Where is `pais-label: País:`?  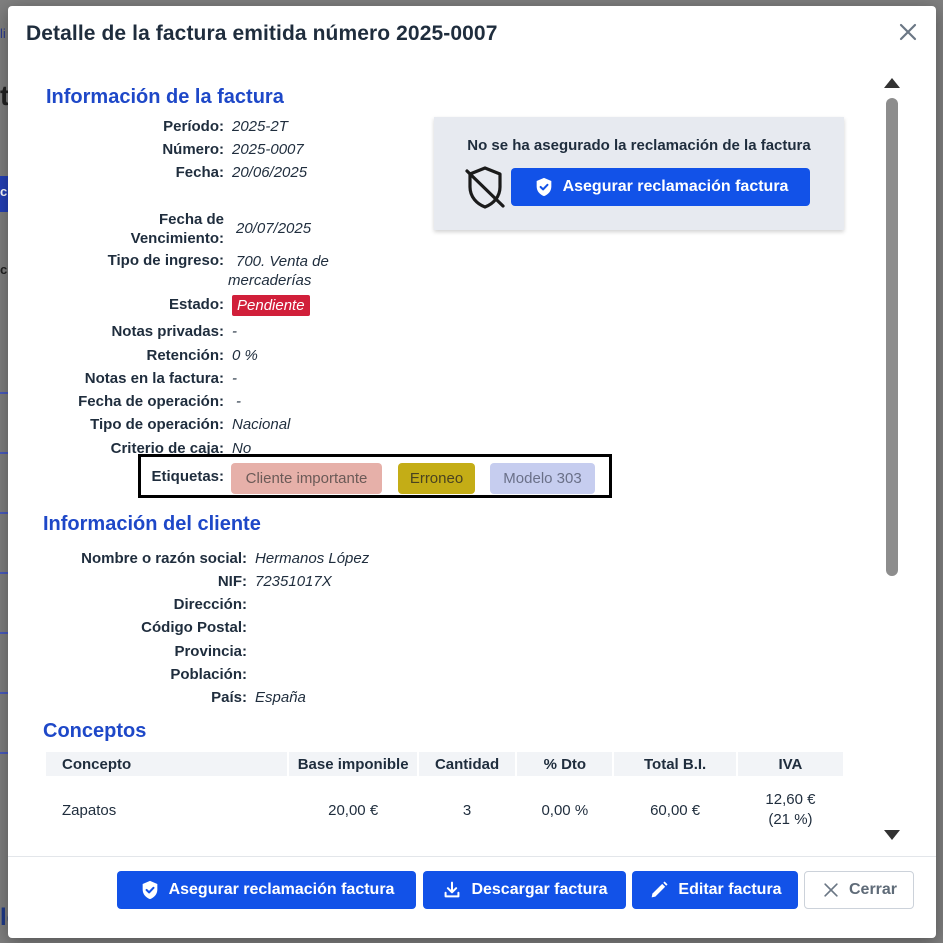
pais-label: País: is located at coordinates (229, 697).